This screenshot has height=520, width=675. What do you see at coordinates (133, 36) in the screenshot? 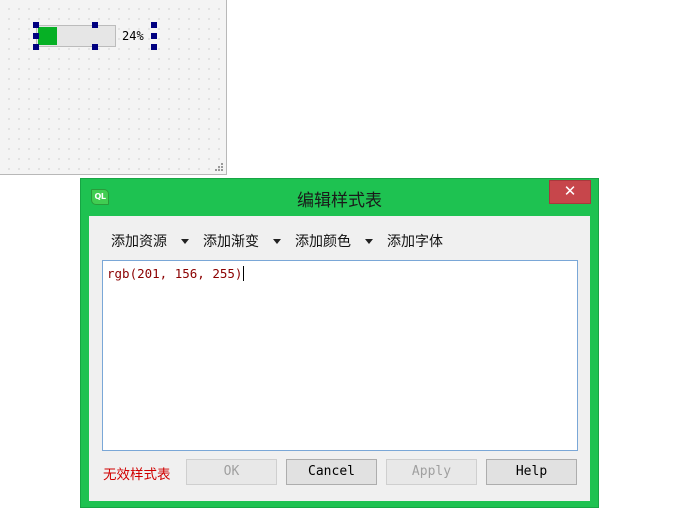
I see `progress-label: 24%` at bounding box center [133, 36].